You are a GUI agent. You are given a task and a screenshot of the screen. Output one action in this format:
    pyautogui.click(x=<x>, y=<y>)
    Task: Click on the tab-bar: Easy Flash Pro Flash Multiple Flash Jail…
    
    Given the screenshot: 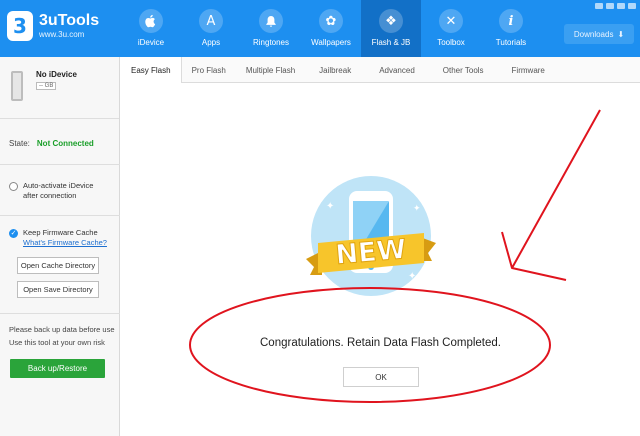 What is the action you would take?
    pyautogui.click(x=380, y=70)
    